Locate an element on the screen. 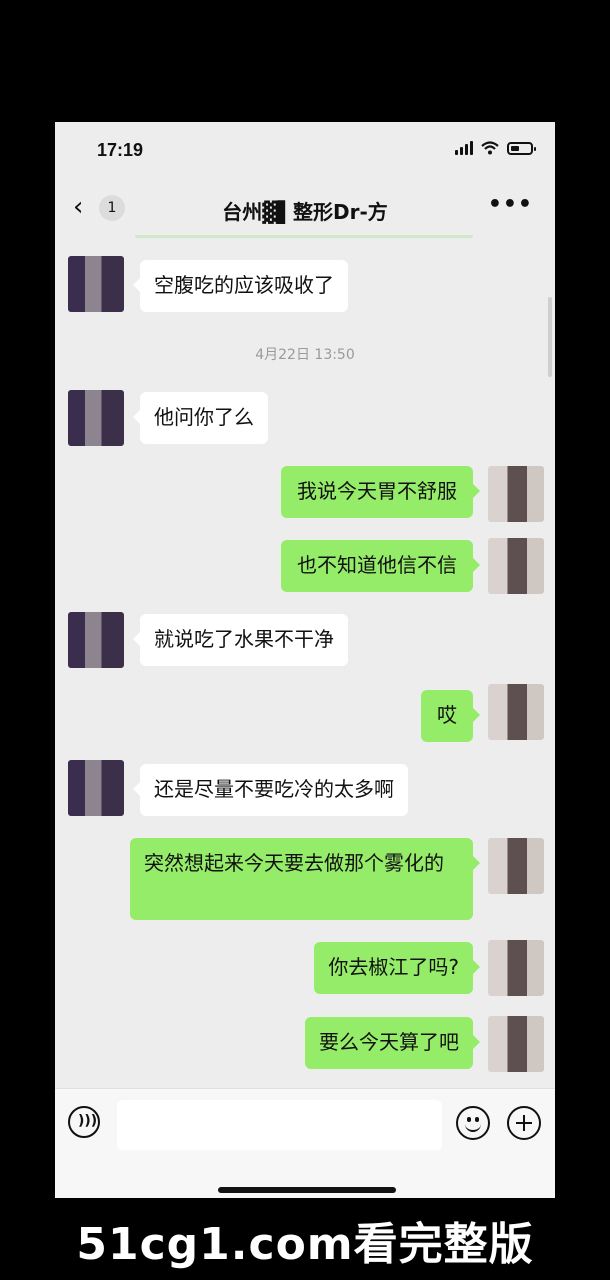 The image size is (610, 1280). battery-icon is located at coordinates (521, 148).